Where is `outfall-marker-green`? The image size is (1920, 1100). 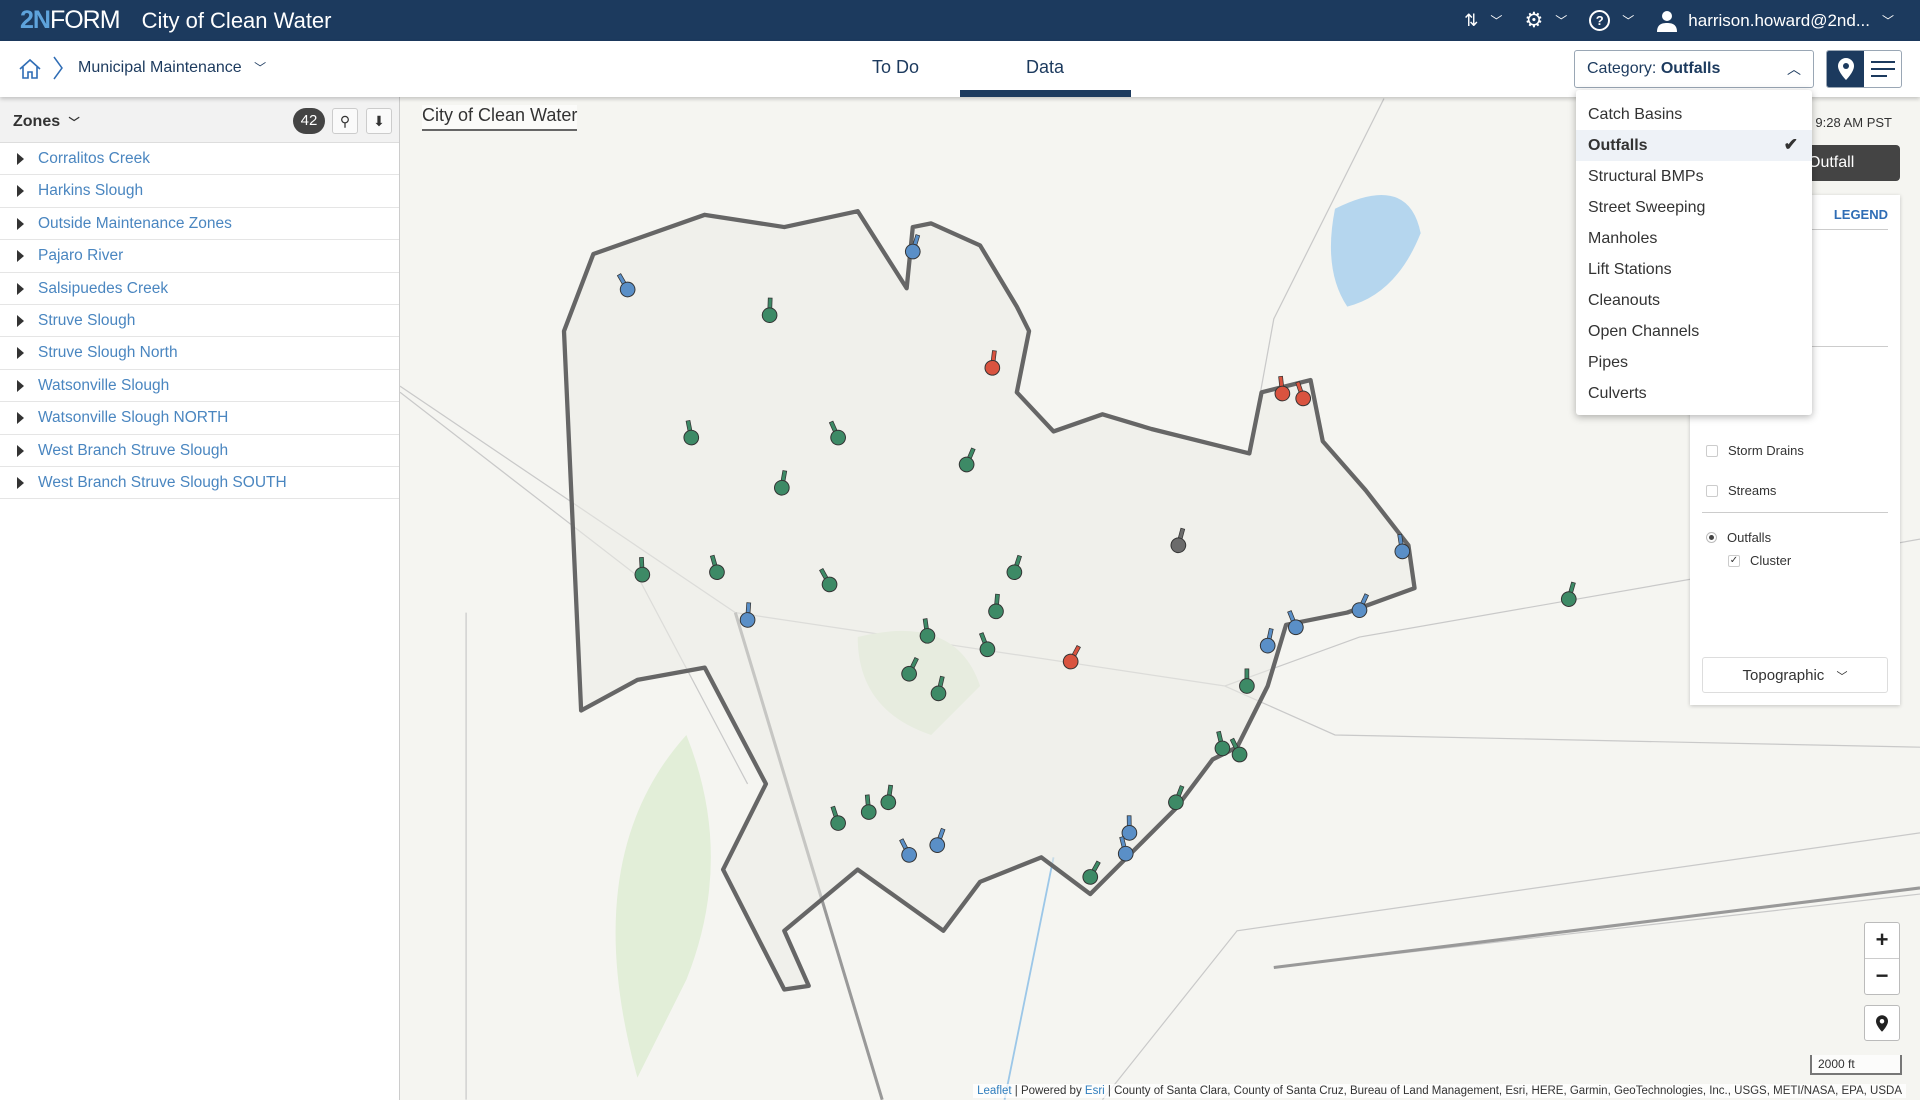 outfall-marker-green is located at coordinates (1570, 595).